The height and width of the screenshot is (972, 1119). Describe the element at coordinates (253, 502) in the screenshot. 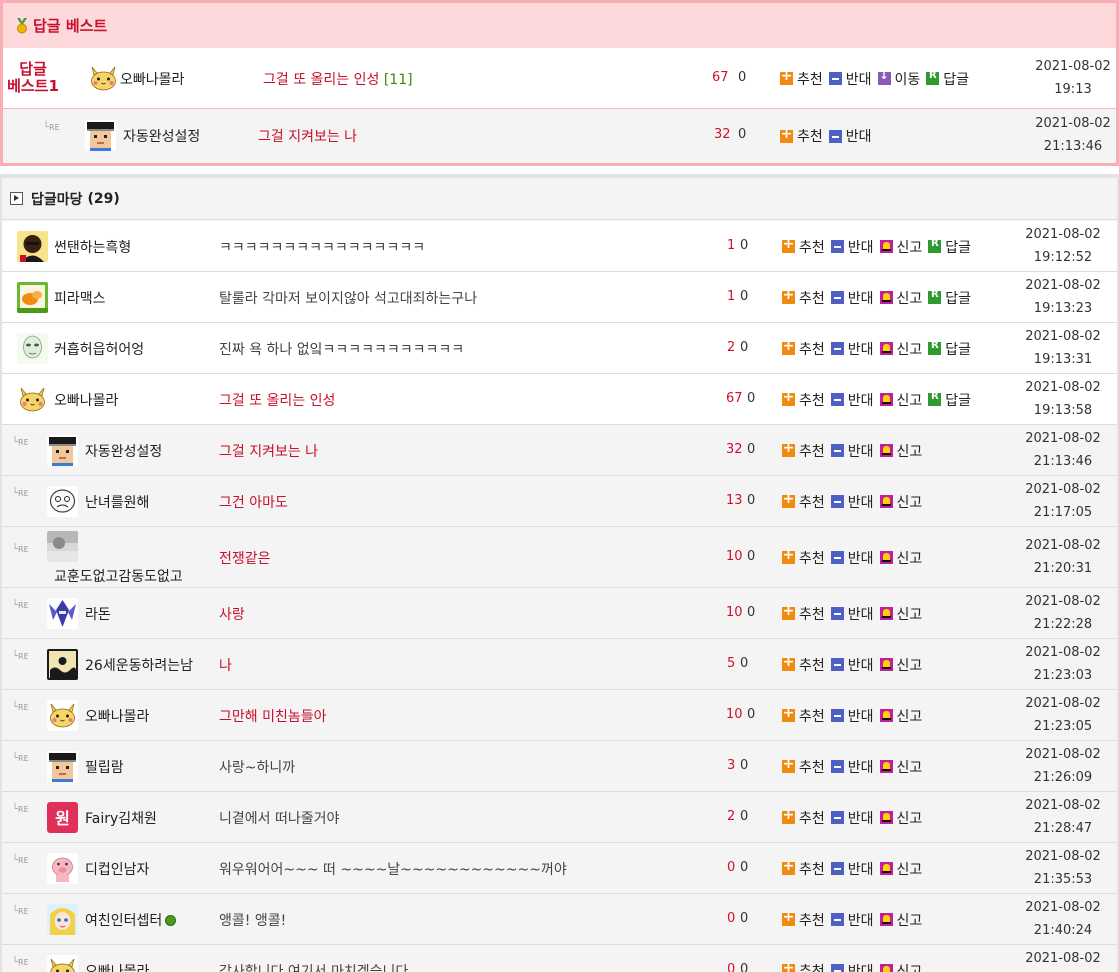

I see `reply-subject: 그건 아마도` at that location.